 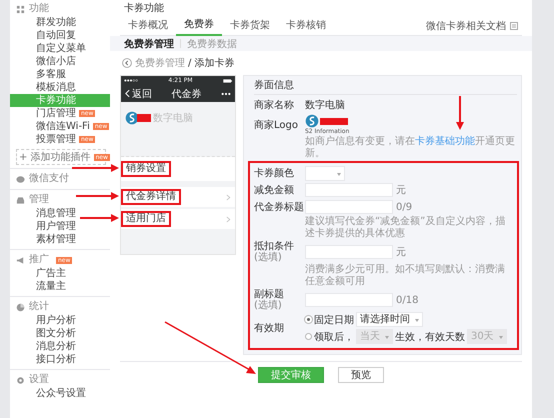 I want to click on dropdown: 请选择时间, so click(x=389, y=319).